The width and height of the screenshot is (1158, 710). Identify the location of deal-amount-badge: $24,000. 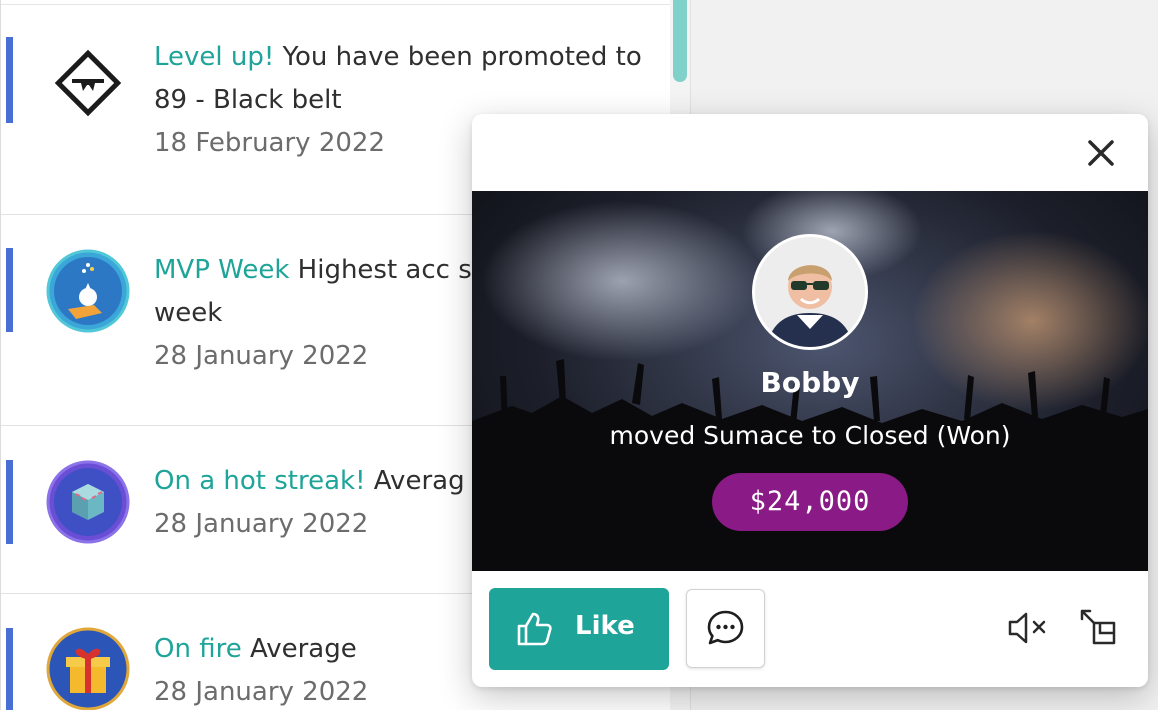
(810, 502).